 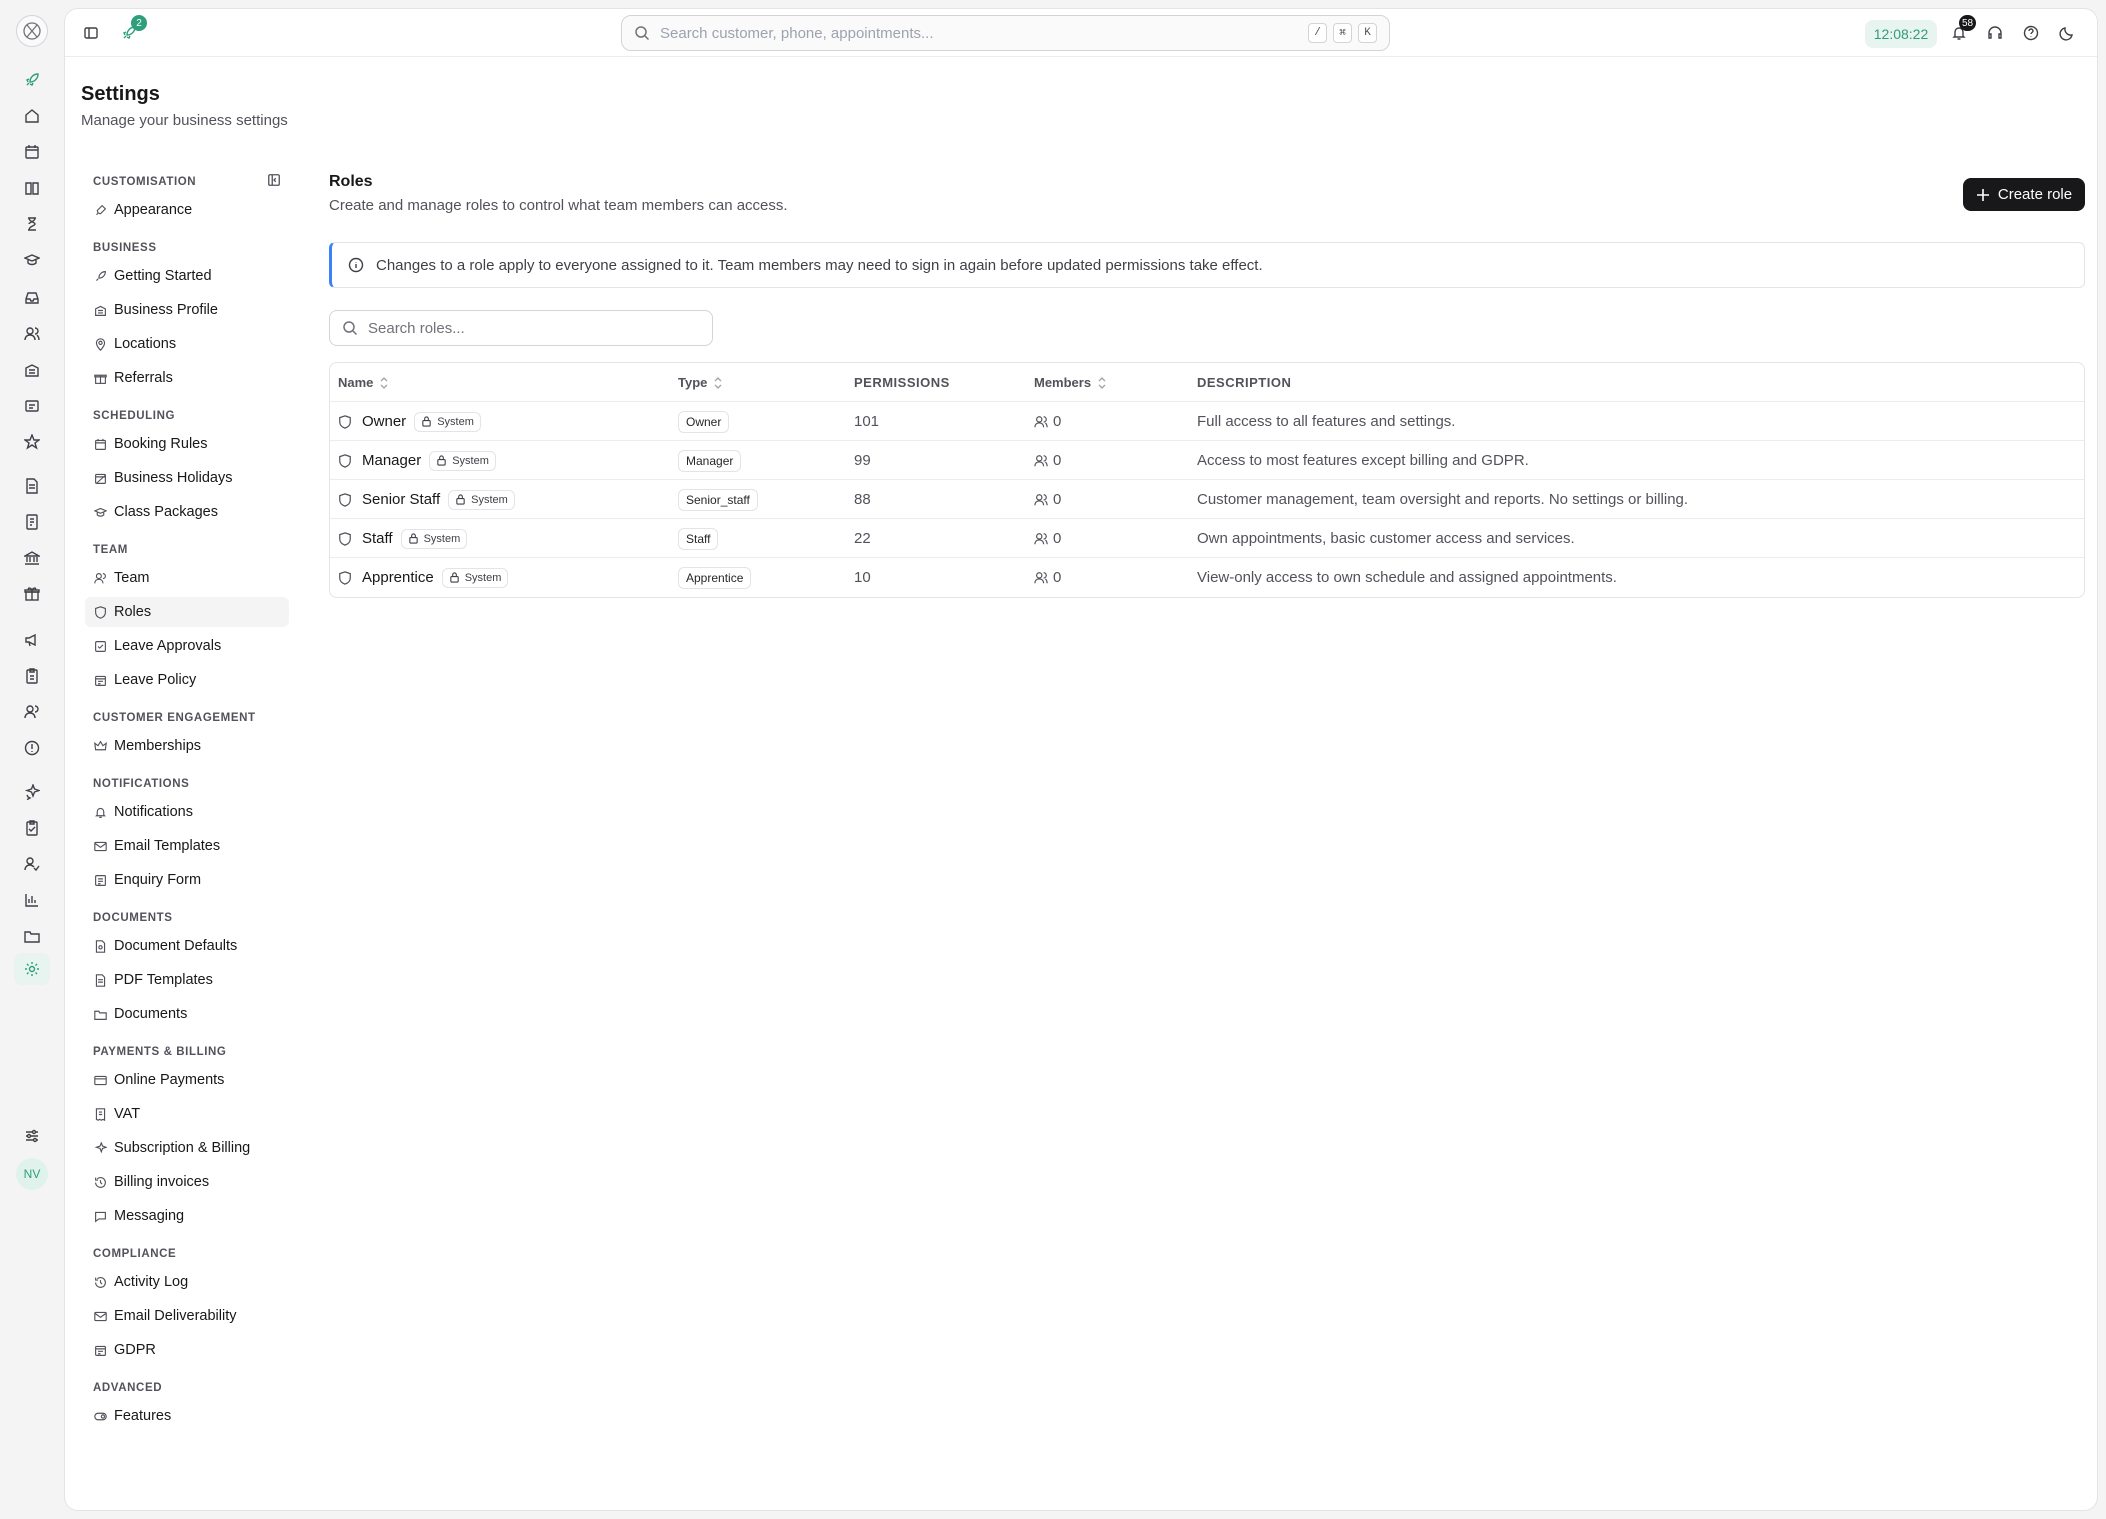 What do you see at coordinates (187, 646) in the screenshot?
I see `settings-nav-leave-approvals: Leave Approvals` at bounding box center [187, 646].